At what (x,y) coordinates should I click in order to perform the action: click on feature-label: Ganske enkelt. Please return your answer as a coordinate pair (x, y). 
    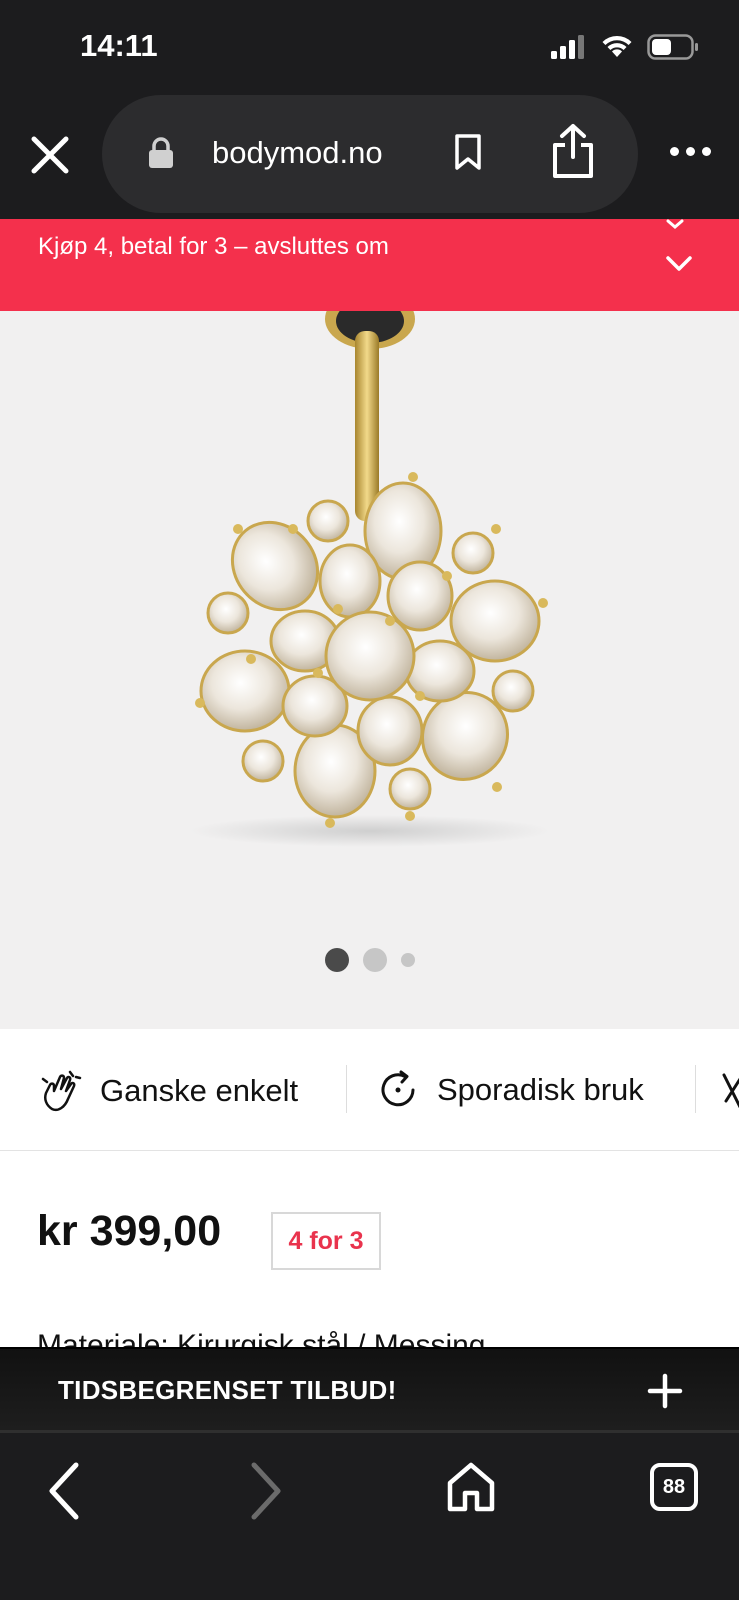
    Looking at the image, I should click on (199, 1090).